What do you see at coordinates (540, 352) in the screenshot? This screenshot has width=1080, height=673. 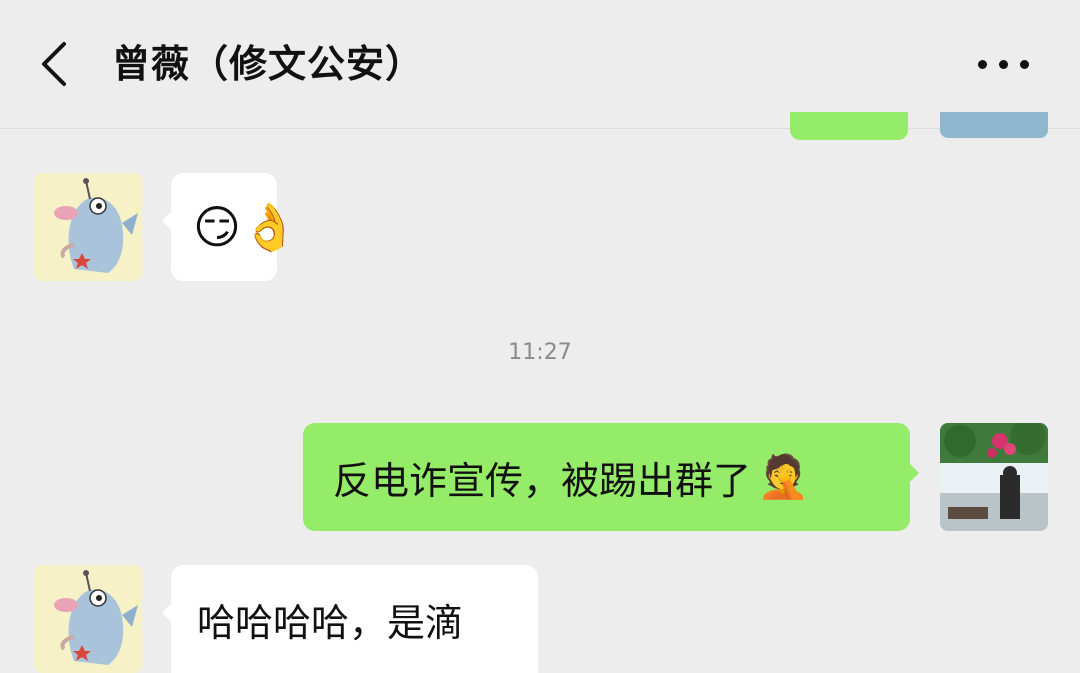 I see `message-timestamp: 11:27` at bounding box center [540, 352].